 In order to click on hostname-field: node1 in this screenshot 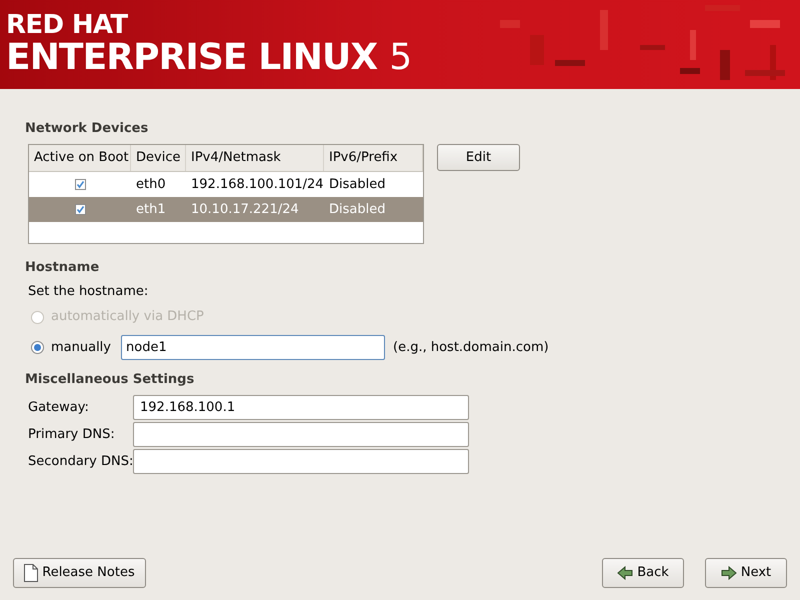, I will do `click(253, 347)`.